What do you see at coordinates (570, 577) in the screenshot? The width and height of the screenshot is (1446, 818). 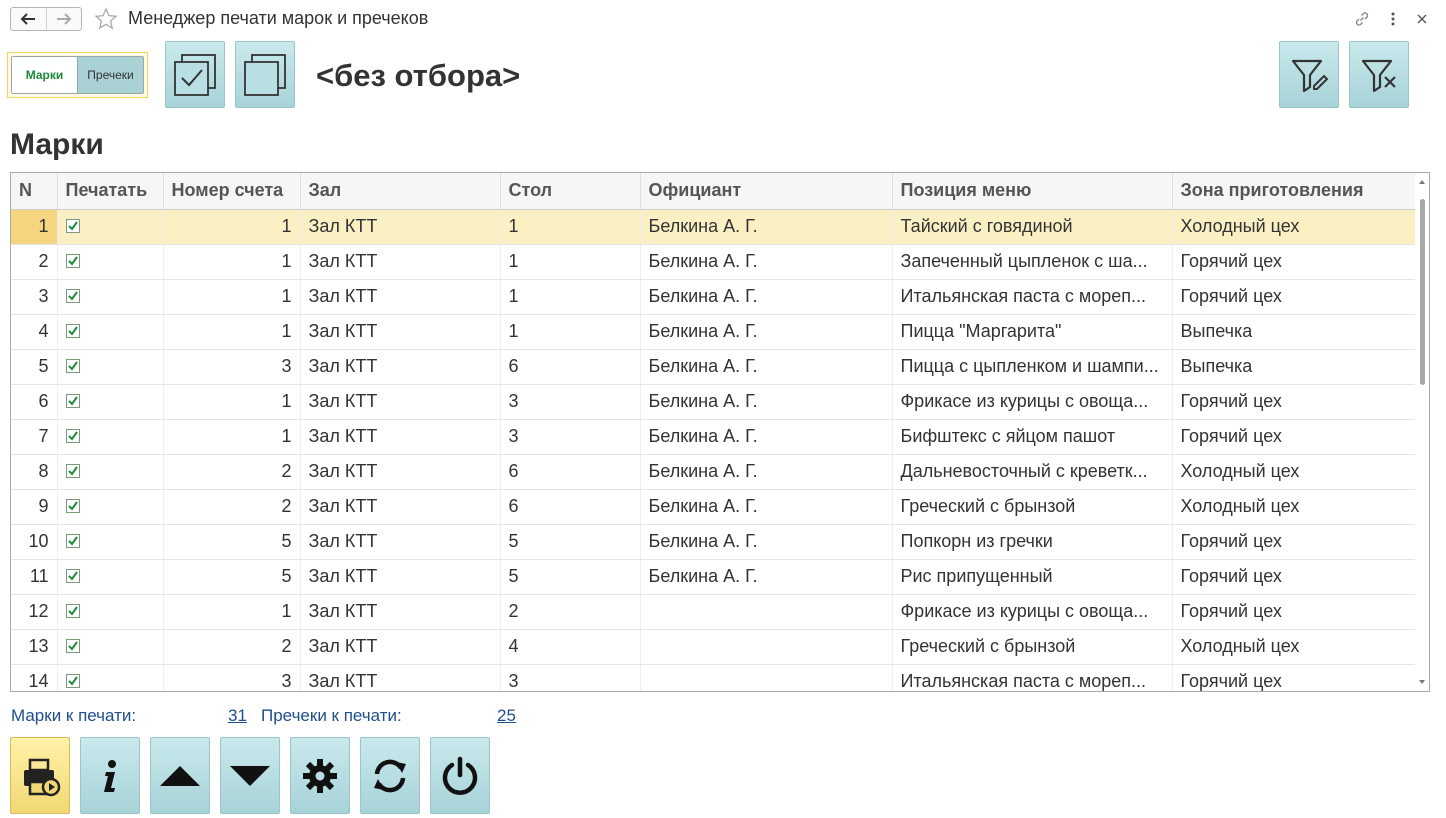 I see `table-number-cell: 5` at bounding box center [570, 577].